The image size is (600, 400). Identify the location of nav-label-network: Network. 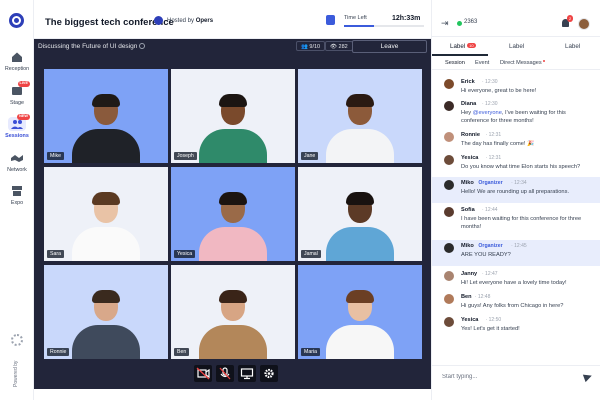
(17, 170).